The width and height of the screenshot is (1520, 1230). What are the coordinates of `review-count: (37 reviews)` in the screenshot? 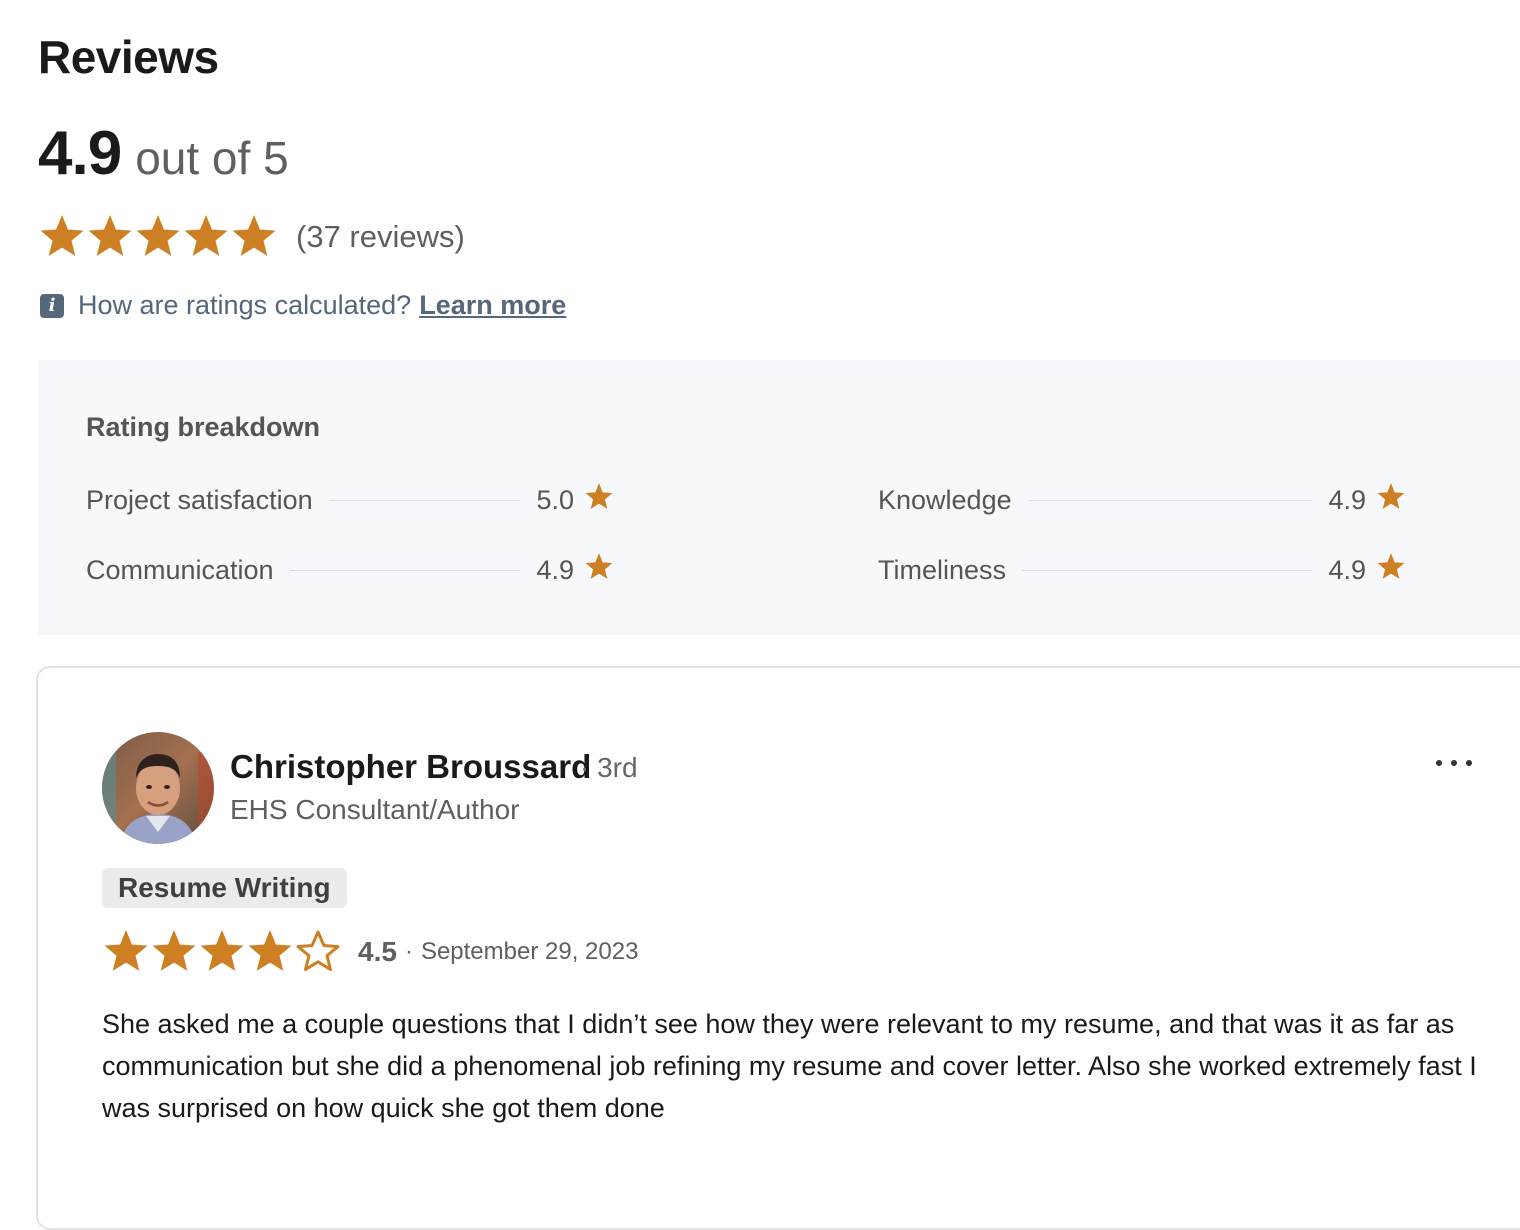 It's located at (380, 236).